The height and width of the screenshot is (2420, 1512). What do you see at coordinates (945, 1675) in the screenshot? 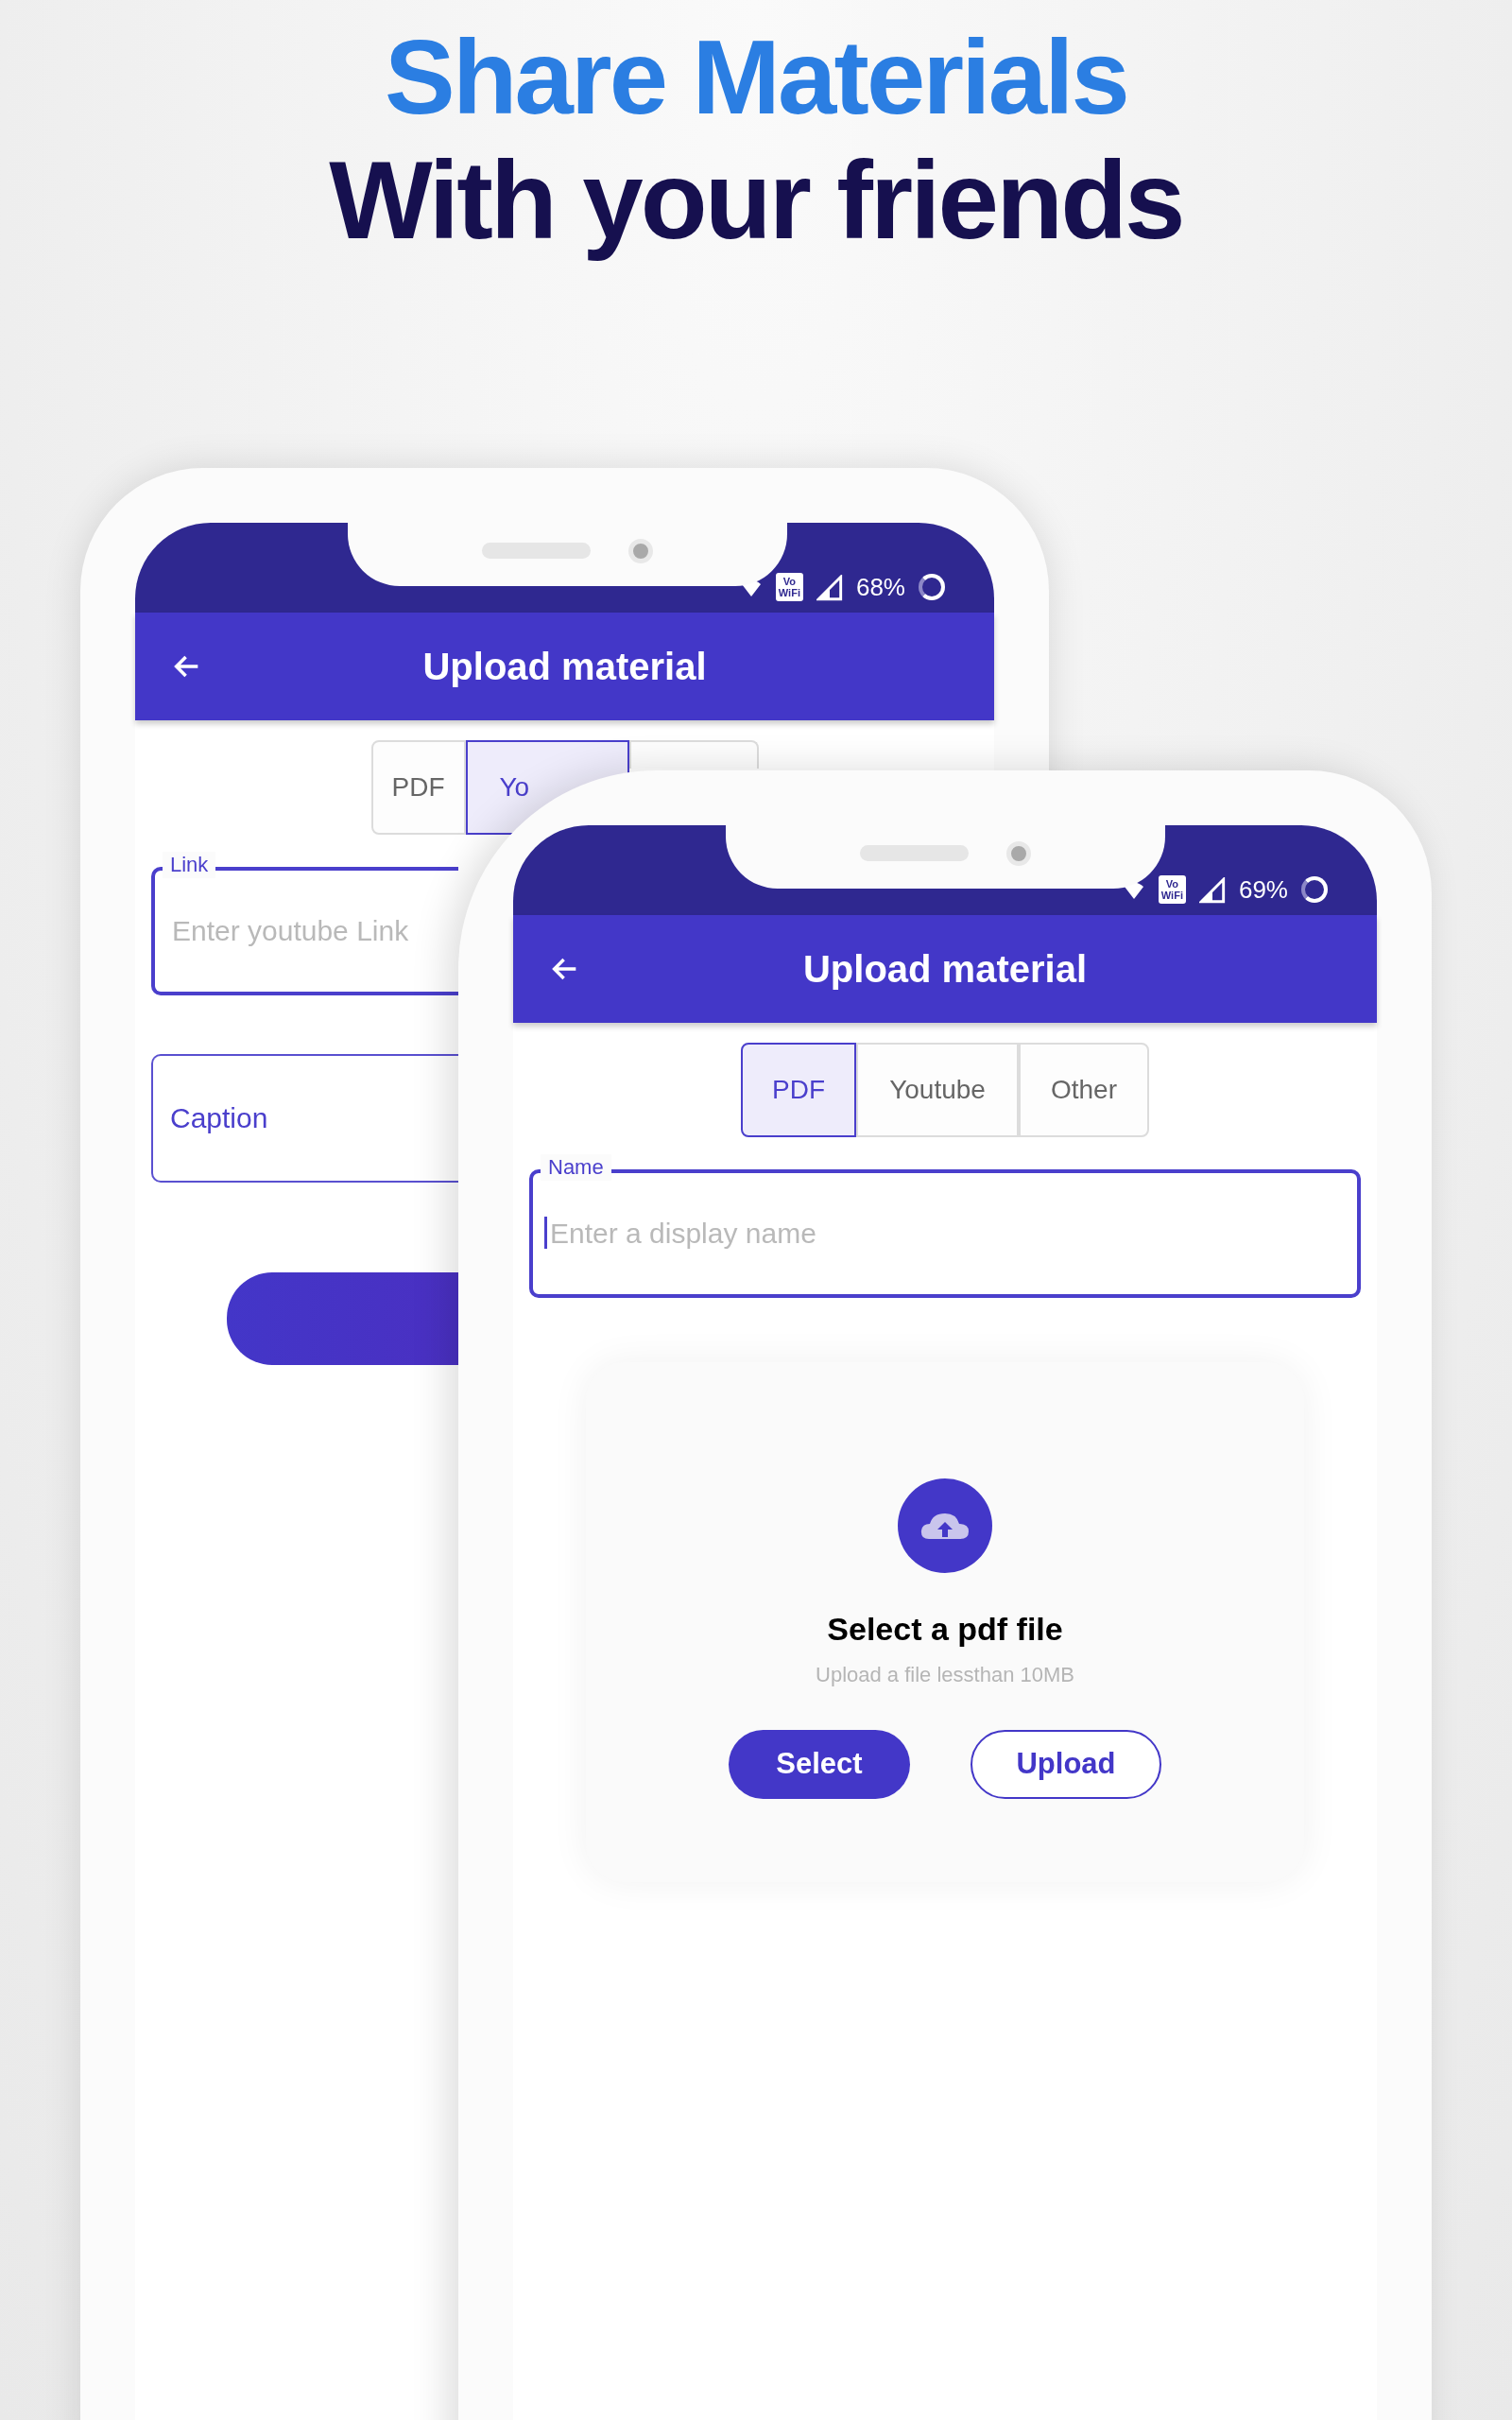
I see `upload-hint: Upload a file lessthan 10MB` at bounding box center [945, 1675].